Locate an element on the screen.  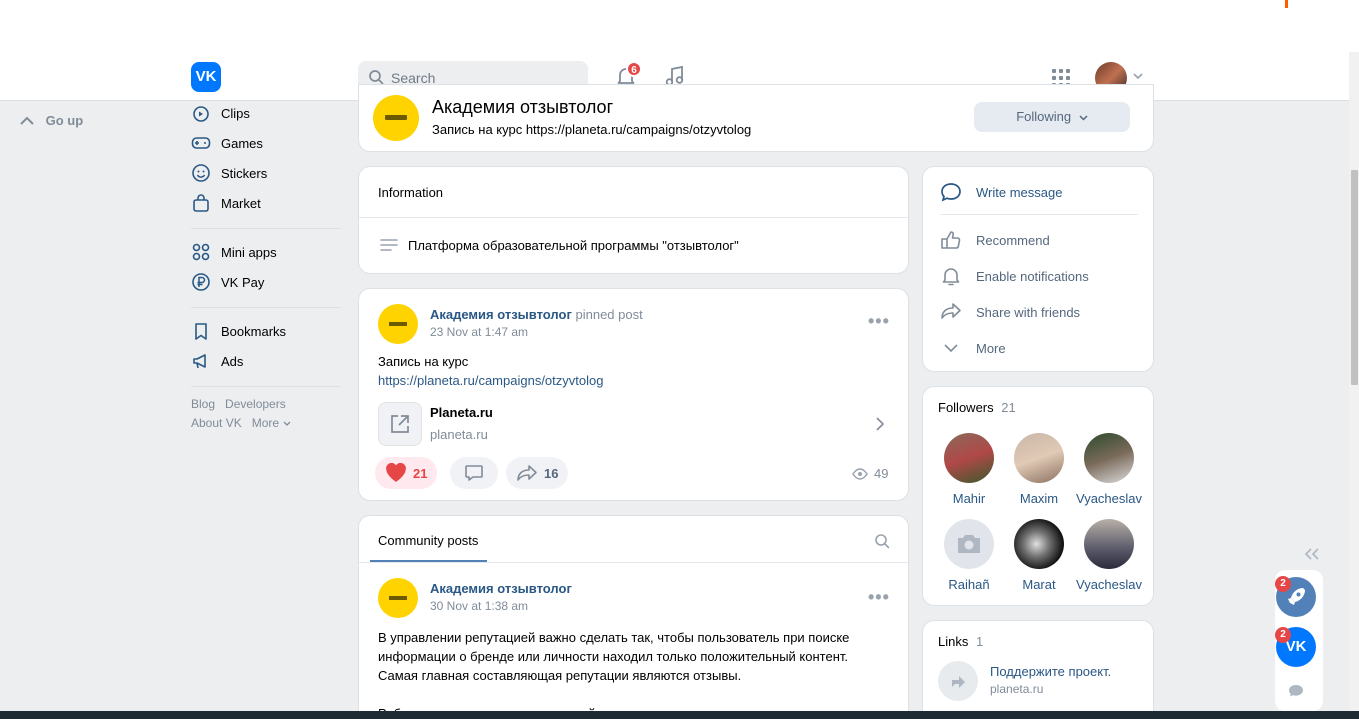
menu-item-ads: Ads is located at coordinates (266, 361).